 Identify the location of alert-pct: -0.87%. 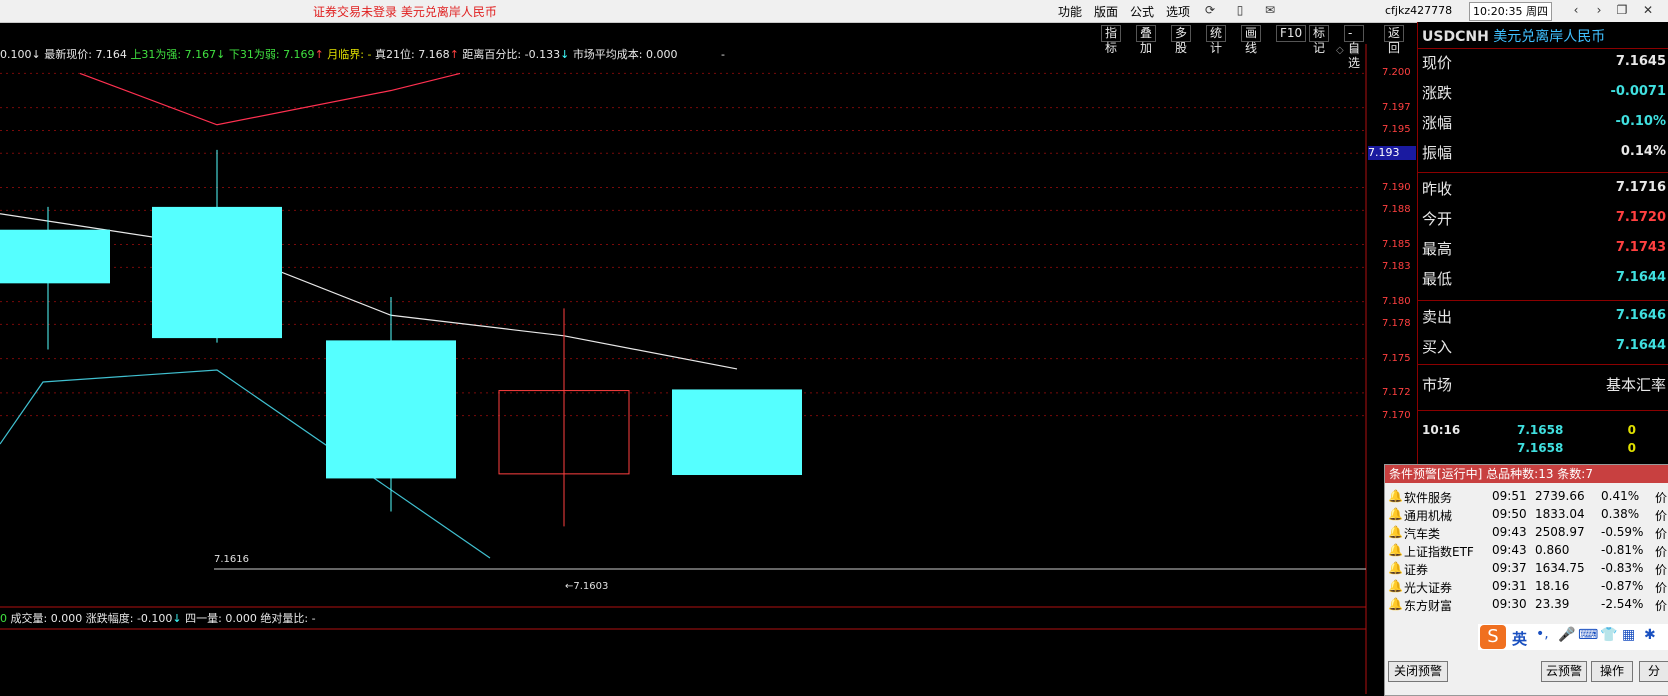
(1622, 586).